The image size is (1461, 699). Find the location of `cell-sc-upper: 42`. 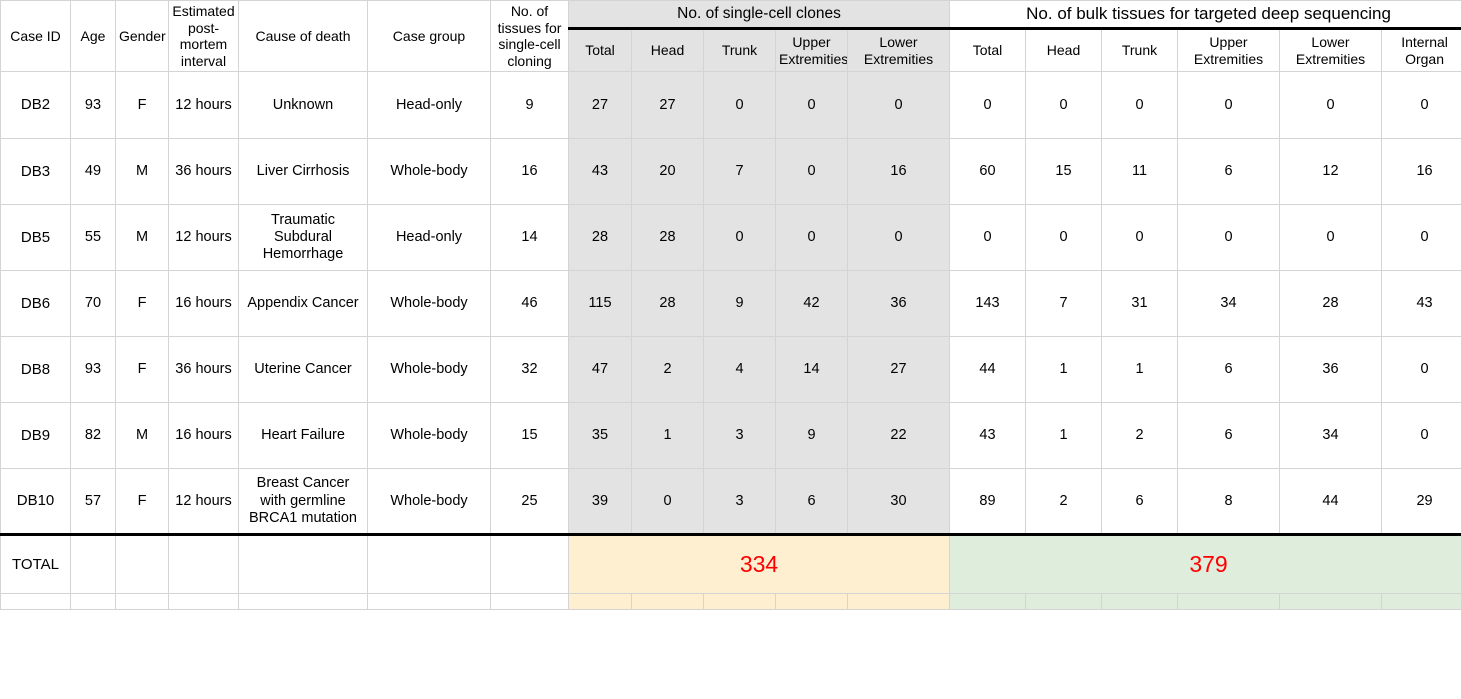

cell-sc-upper: 42 is located at coordinates (811, 304).